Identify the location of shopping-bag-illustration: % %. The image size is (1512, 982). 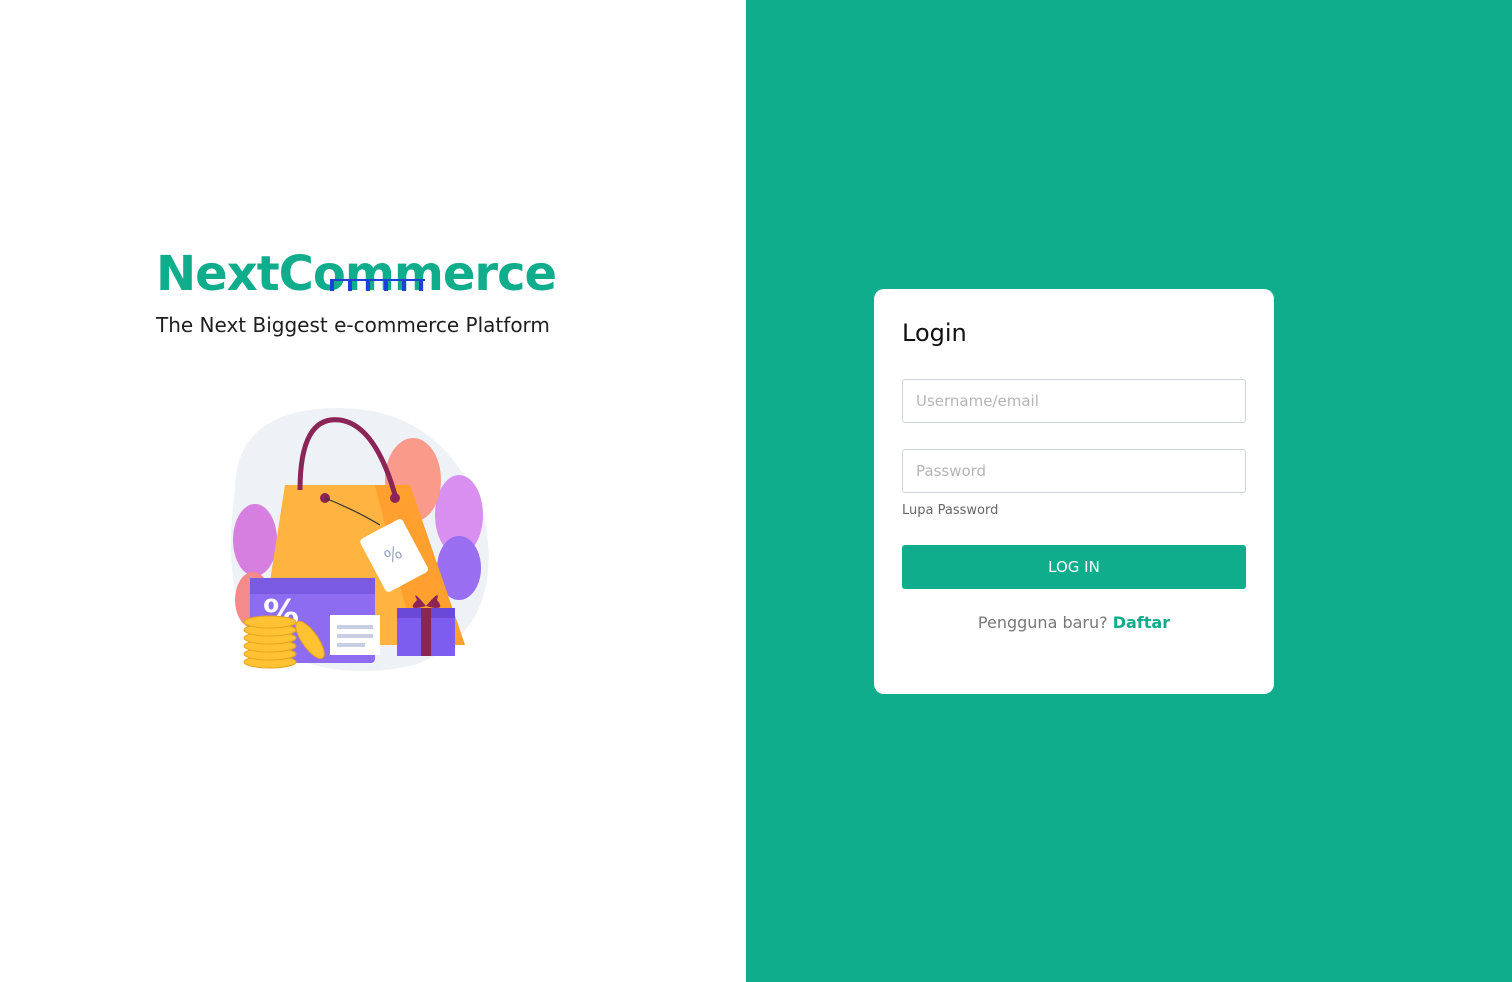
(359, 539).